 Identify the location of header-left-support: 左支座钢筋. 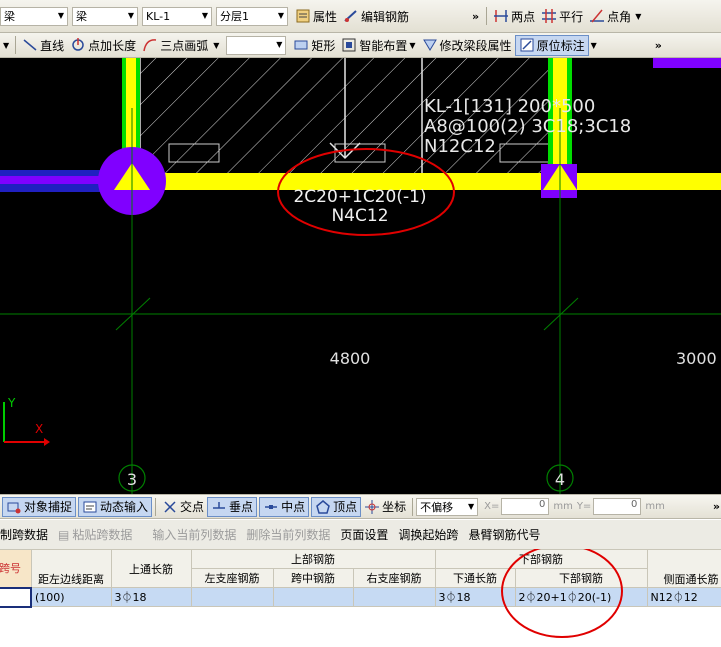
(232, 578).